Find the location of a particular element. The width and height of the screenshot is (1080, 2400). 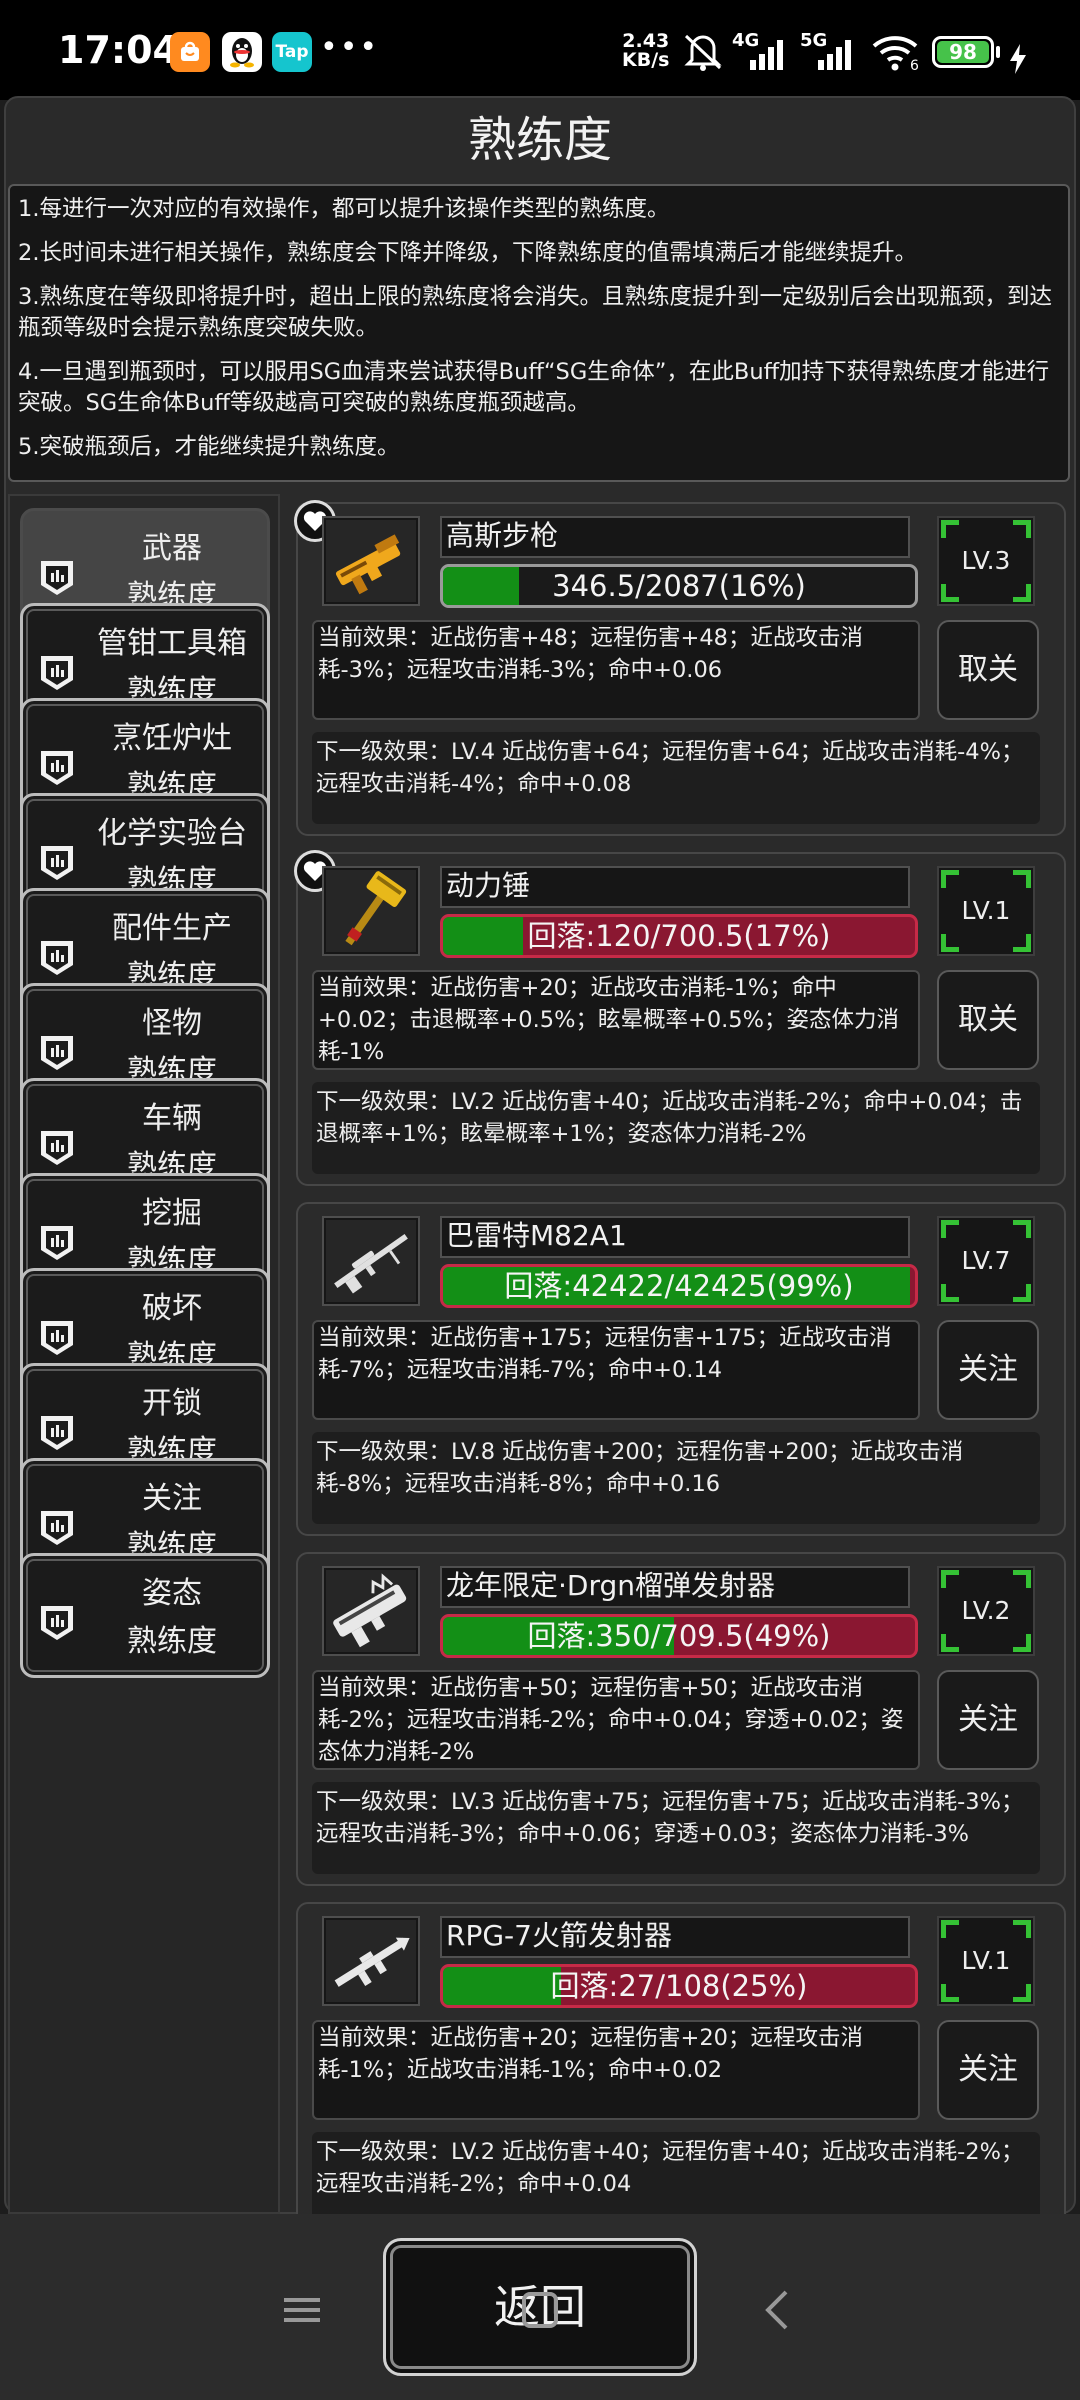

page-title: 熟练度 is located at coordinates (539, 140).